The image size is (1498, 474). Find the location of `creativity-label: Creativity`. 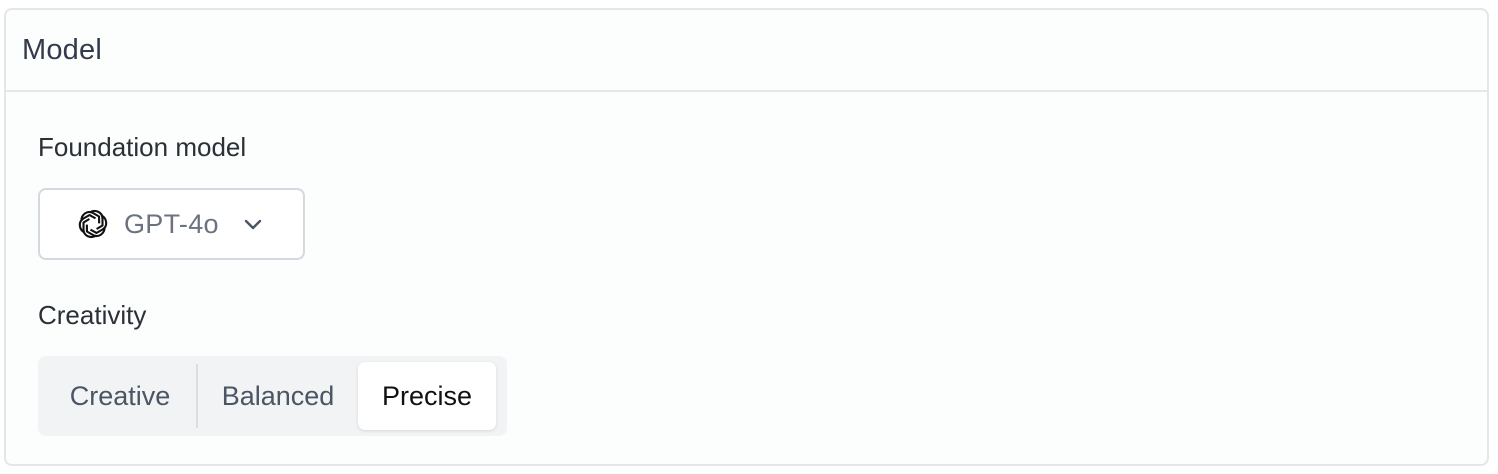

creativity-label: Creativity is located at coordinates (92, 315).